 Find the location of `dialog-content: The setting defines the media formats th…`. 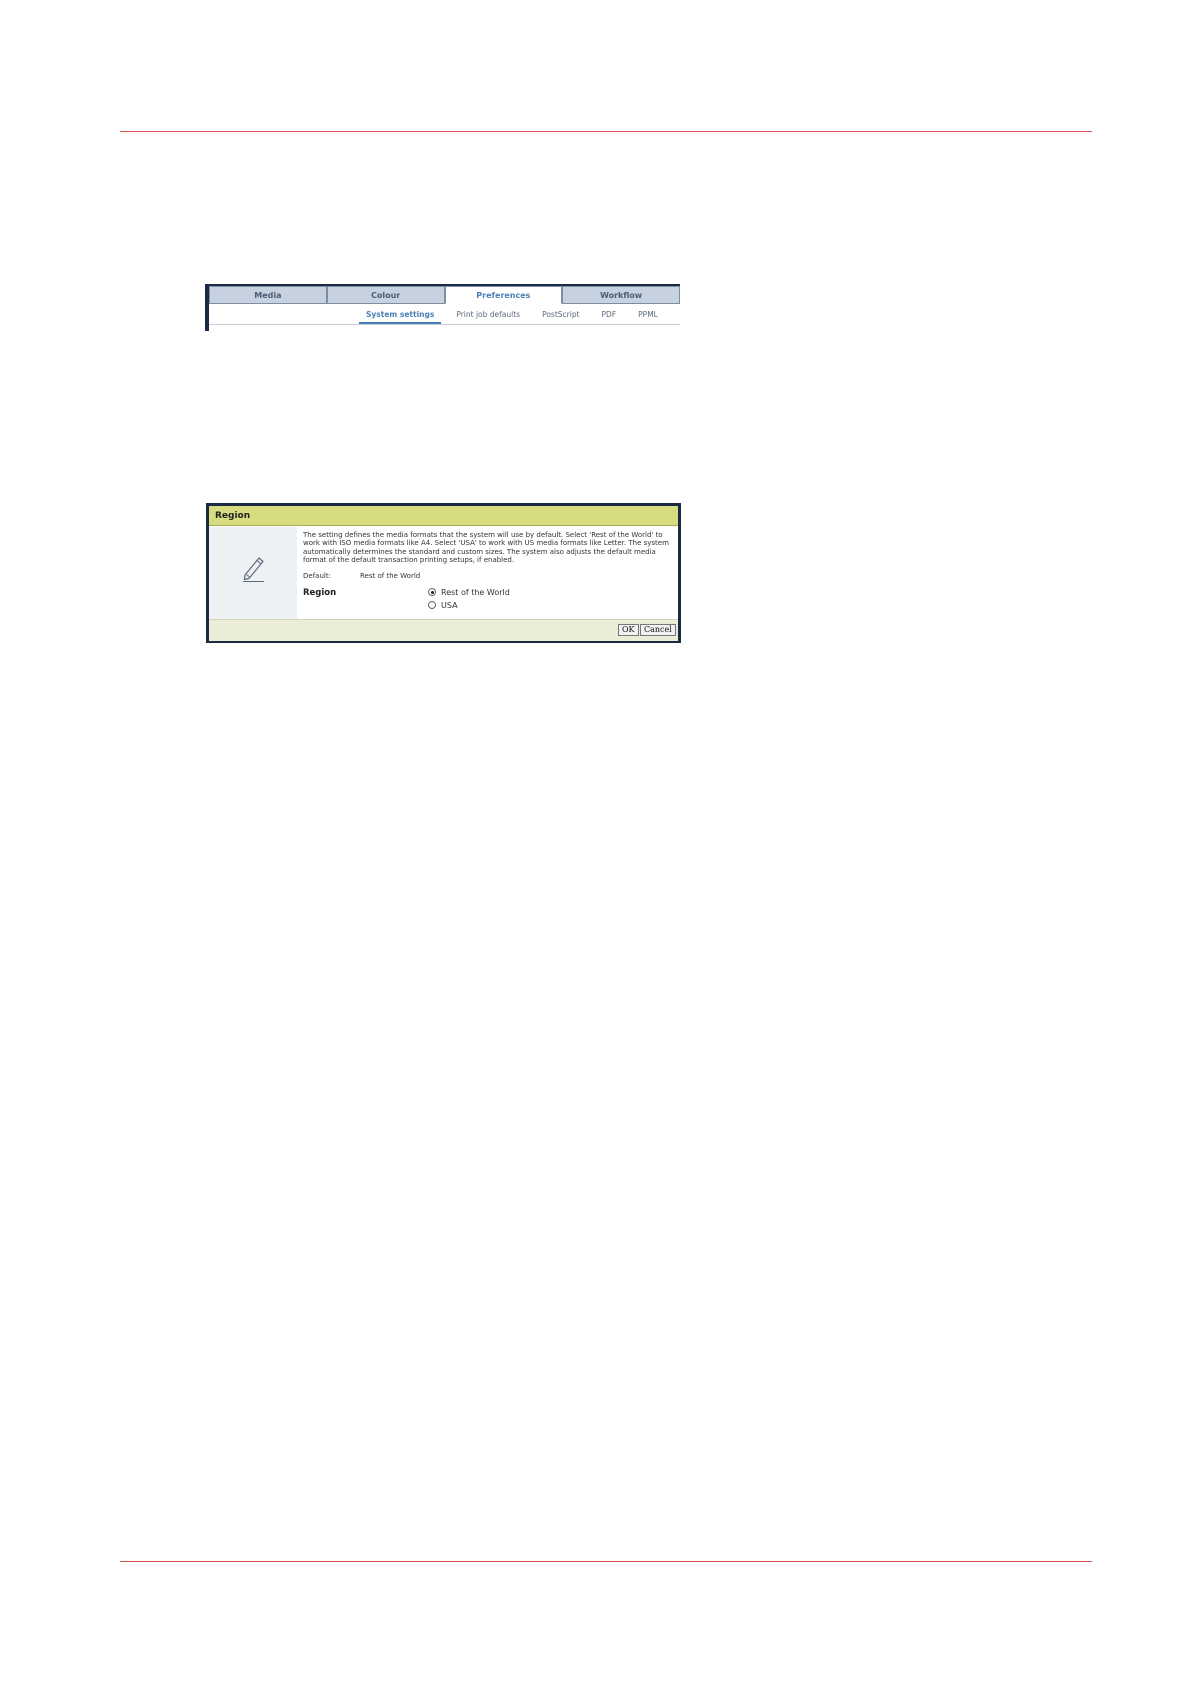

dialog-content: The setting defines the media formats th… is located at coordinates (488, 570).